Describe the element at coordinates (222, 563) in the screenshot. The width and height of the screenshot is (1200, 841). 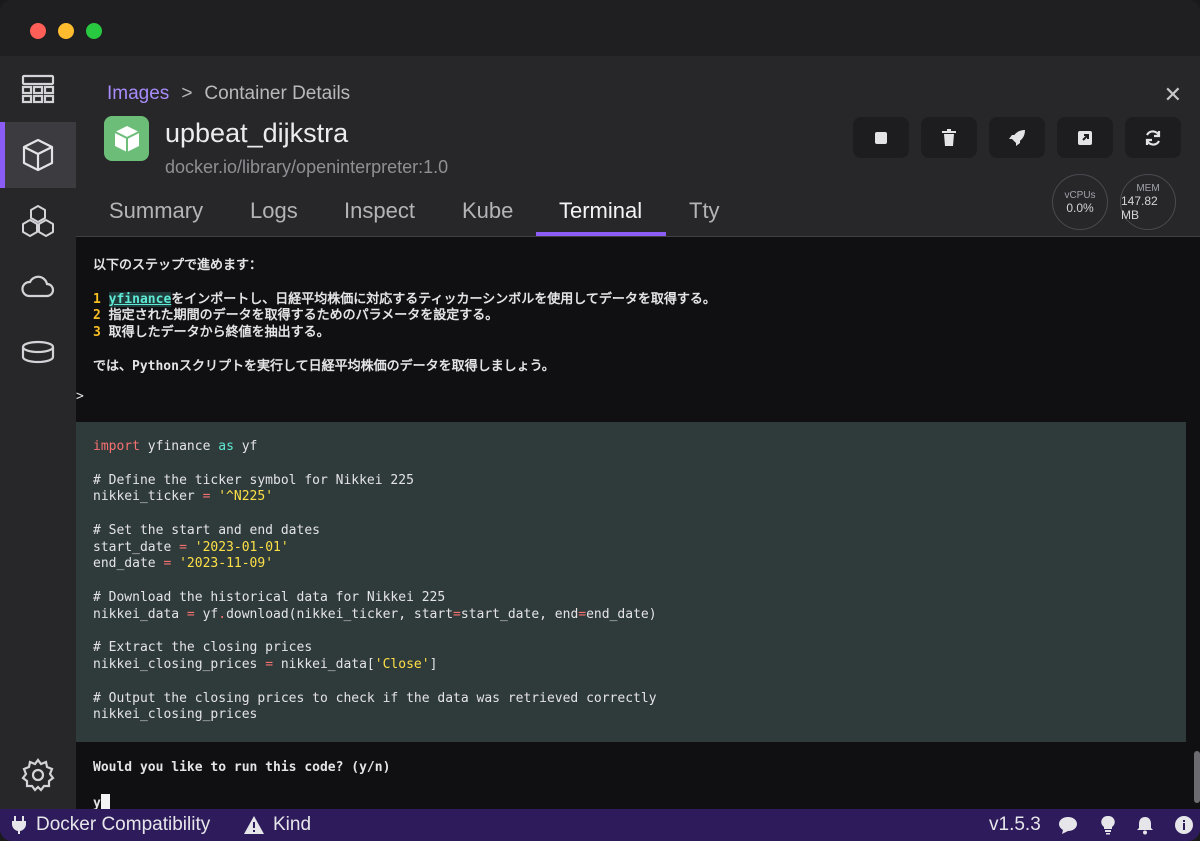
I see `code-token: '2023-11-09'` at that location.